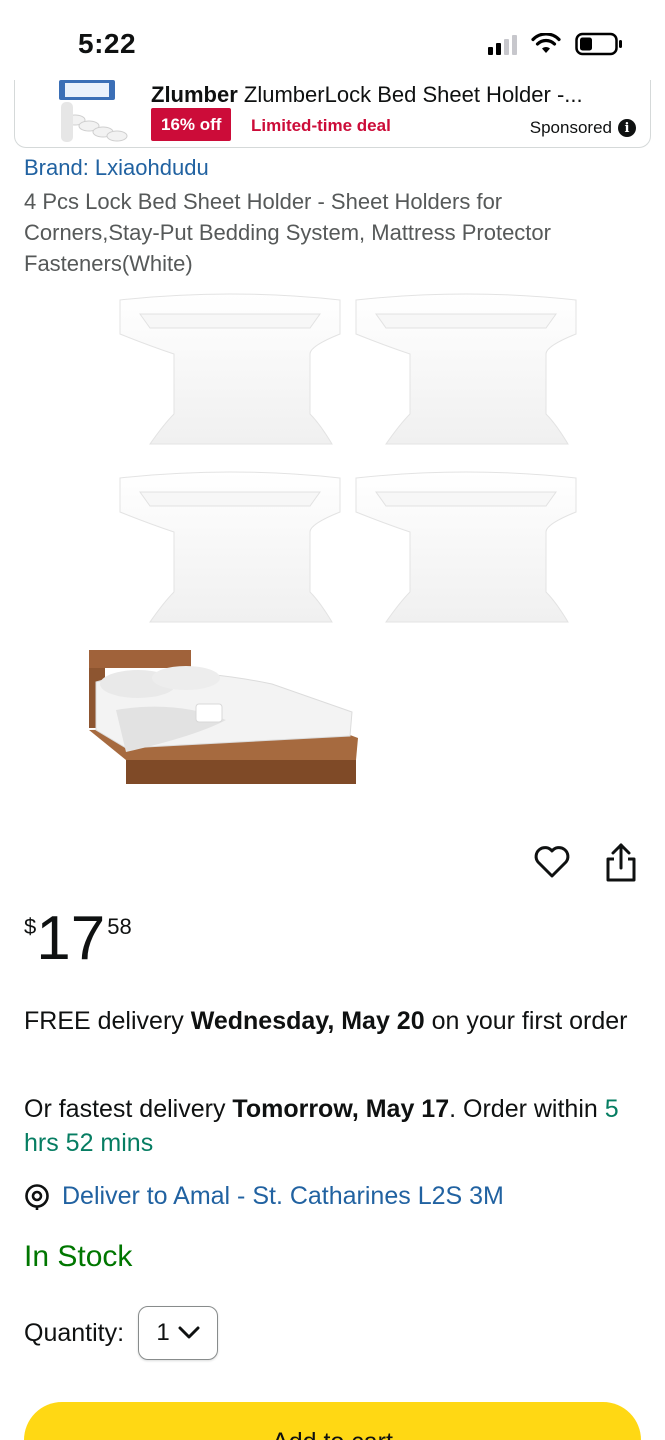  Describe the element at coordinates (119, 926) in the screenshot. I see `price-fraction: 58` at that location.